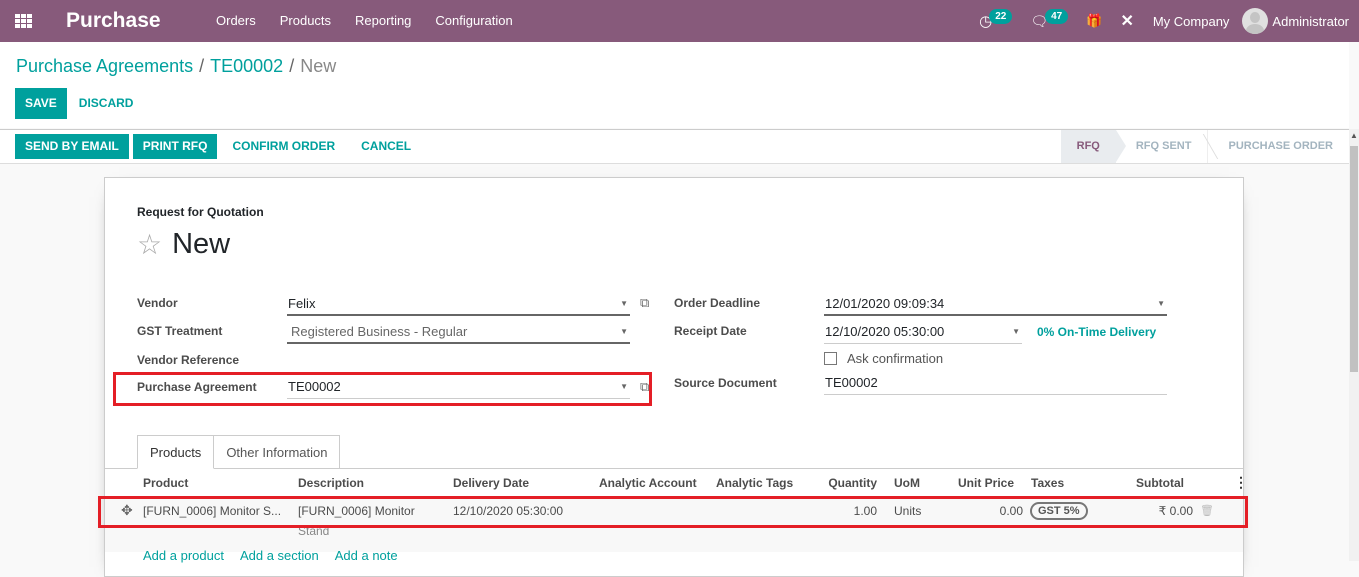 The image size is (1359, 577). What do you see at coordinates (176, 452) in the screenshot?
I see `tab-products: Products` at bounding box center [176, 452].